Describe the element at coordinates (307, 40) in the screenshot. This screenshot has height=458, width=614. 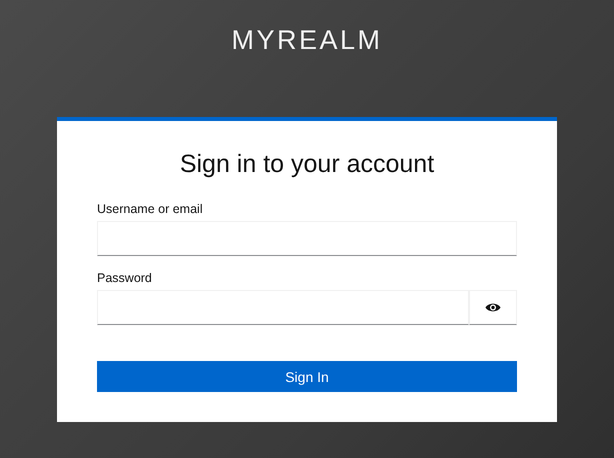
I see `realm-title: MYREALM` at that location.